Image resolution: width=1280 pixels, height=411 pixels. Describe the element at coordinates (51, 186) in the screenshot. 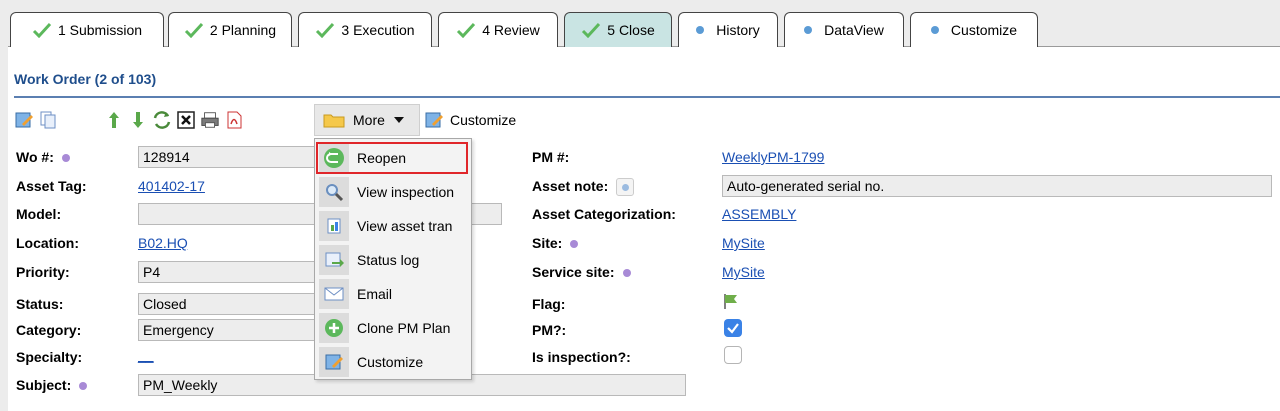

I see `asset-tag-label: Asset Tag:` at that location.